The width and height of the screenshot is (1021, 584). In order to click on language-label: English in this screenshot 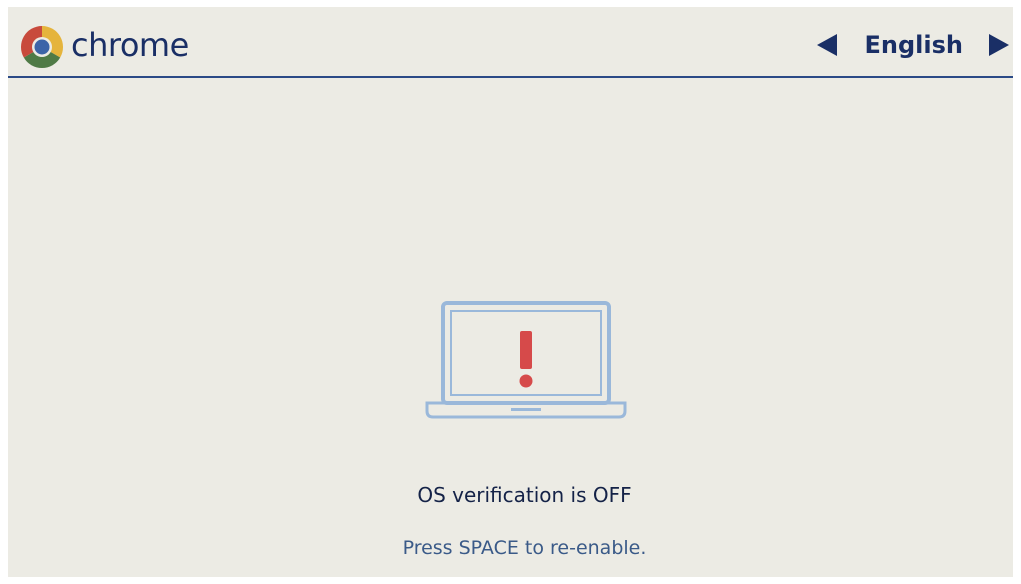, I will do `click(914, 45)`.